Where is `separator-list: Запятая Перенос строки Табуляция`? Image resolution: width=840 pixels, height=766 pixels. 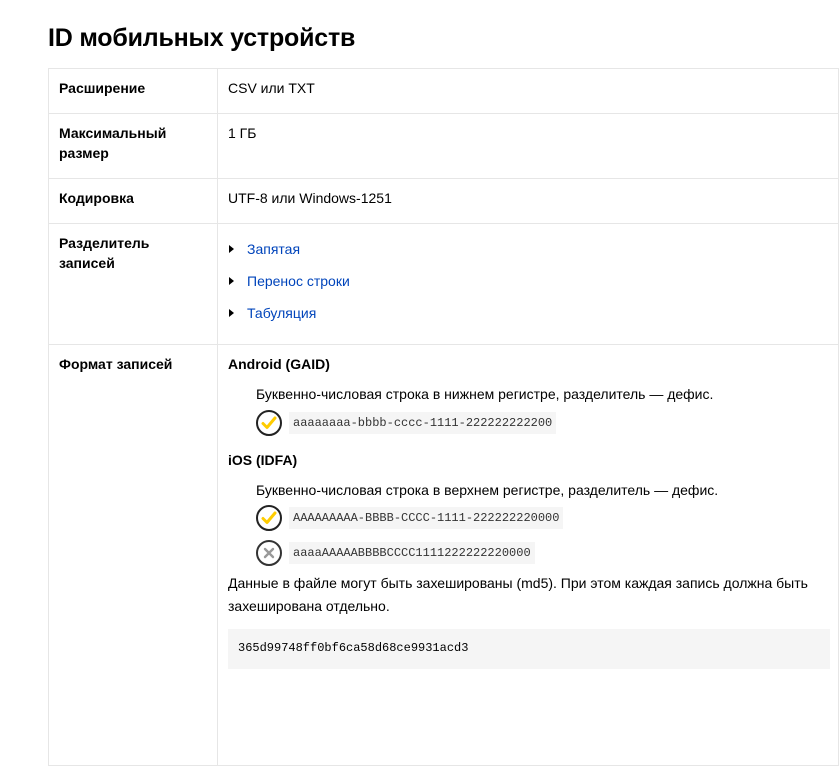
separator-list: Запятая Перенос строки Табуляция is located at coordinates (528, 281).